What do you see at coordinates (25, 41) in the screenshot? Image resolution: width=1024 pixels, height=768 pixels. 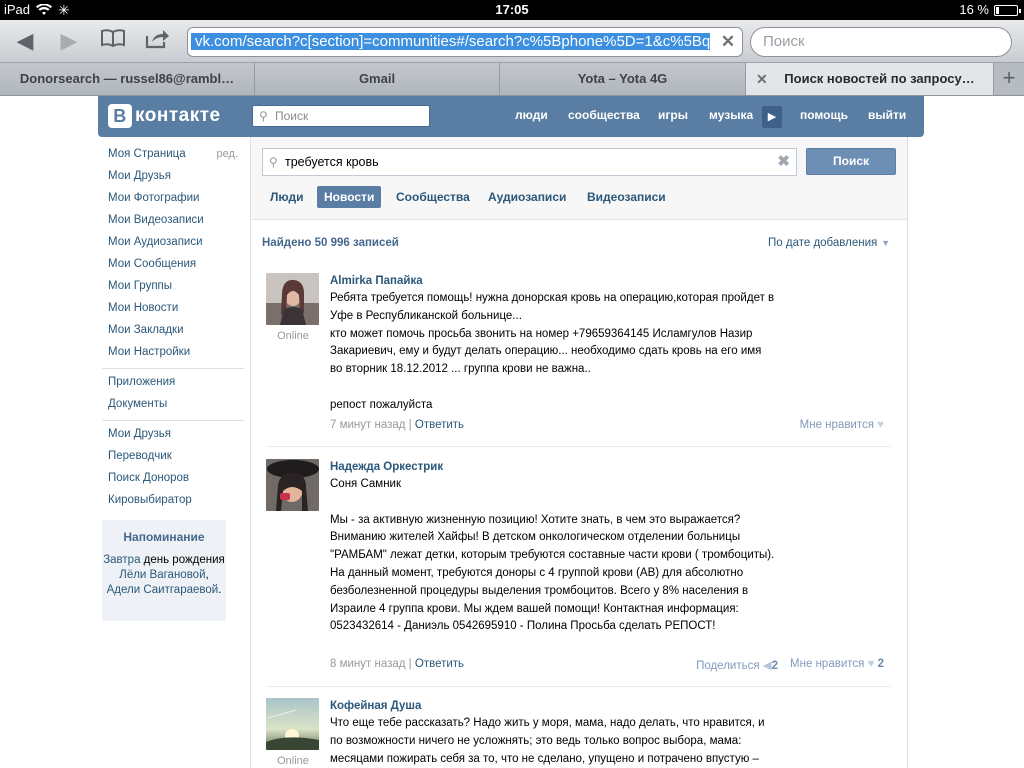 I see `back-arrow-icon: ◀` at bounding box center [25, 41].